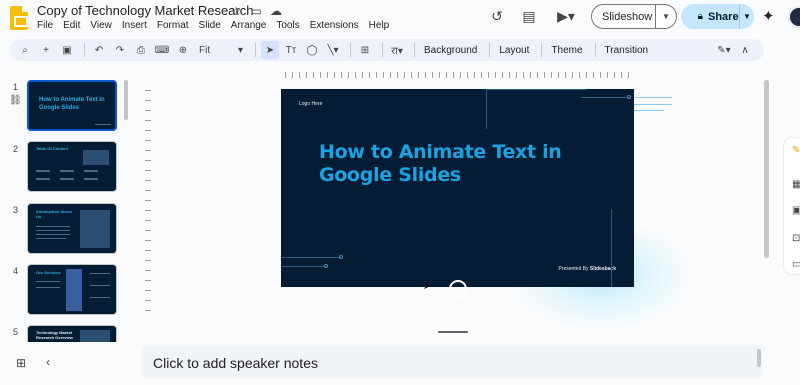  What do you see at coordinates (452, 361) in the screenshot?
I see `speaker-notes: Click to add speaker notes` at bounding box center [452, 361].